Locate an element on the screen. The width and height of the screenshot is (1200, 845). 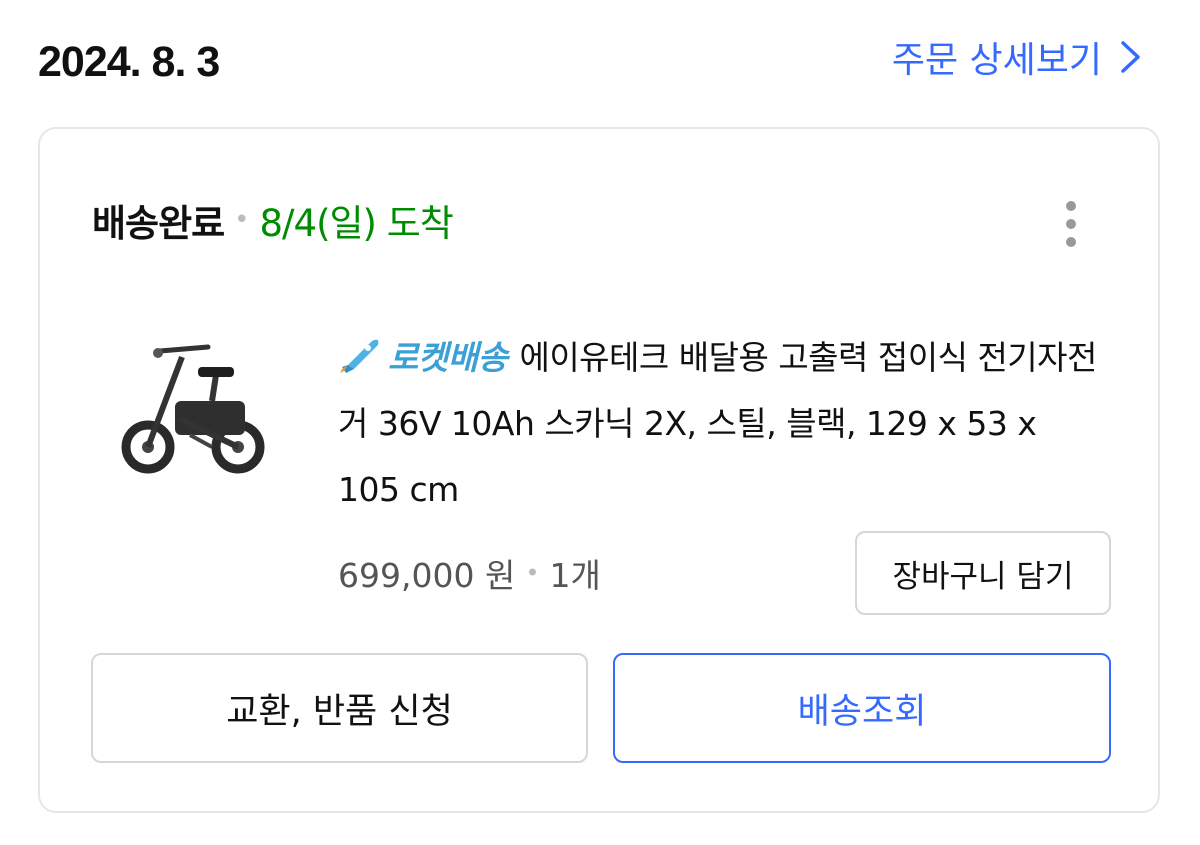
delivery-status-row: 배송완료 • 8/4(일) 도착 is located at coordinates (273, 220).